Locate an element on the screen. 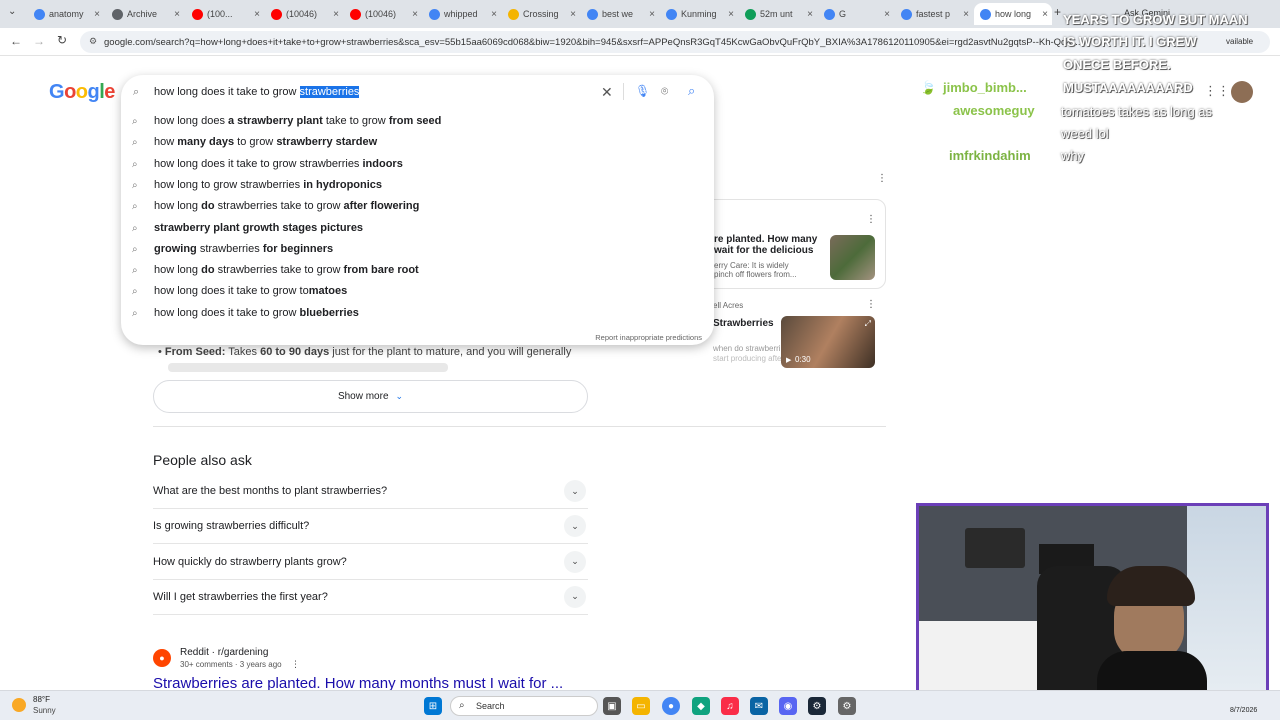  tab-list-chevron-icon: ⌄ is located at coordinates (12, 11).